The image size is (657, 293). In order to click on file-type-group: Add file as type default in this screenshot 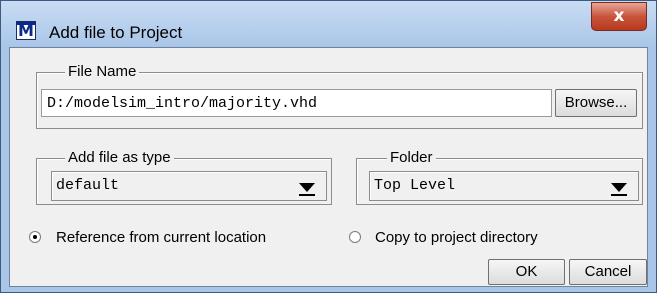, I will do `click(184, 177)`.